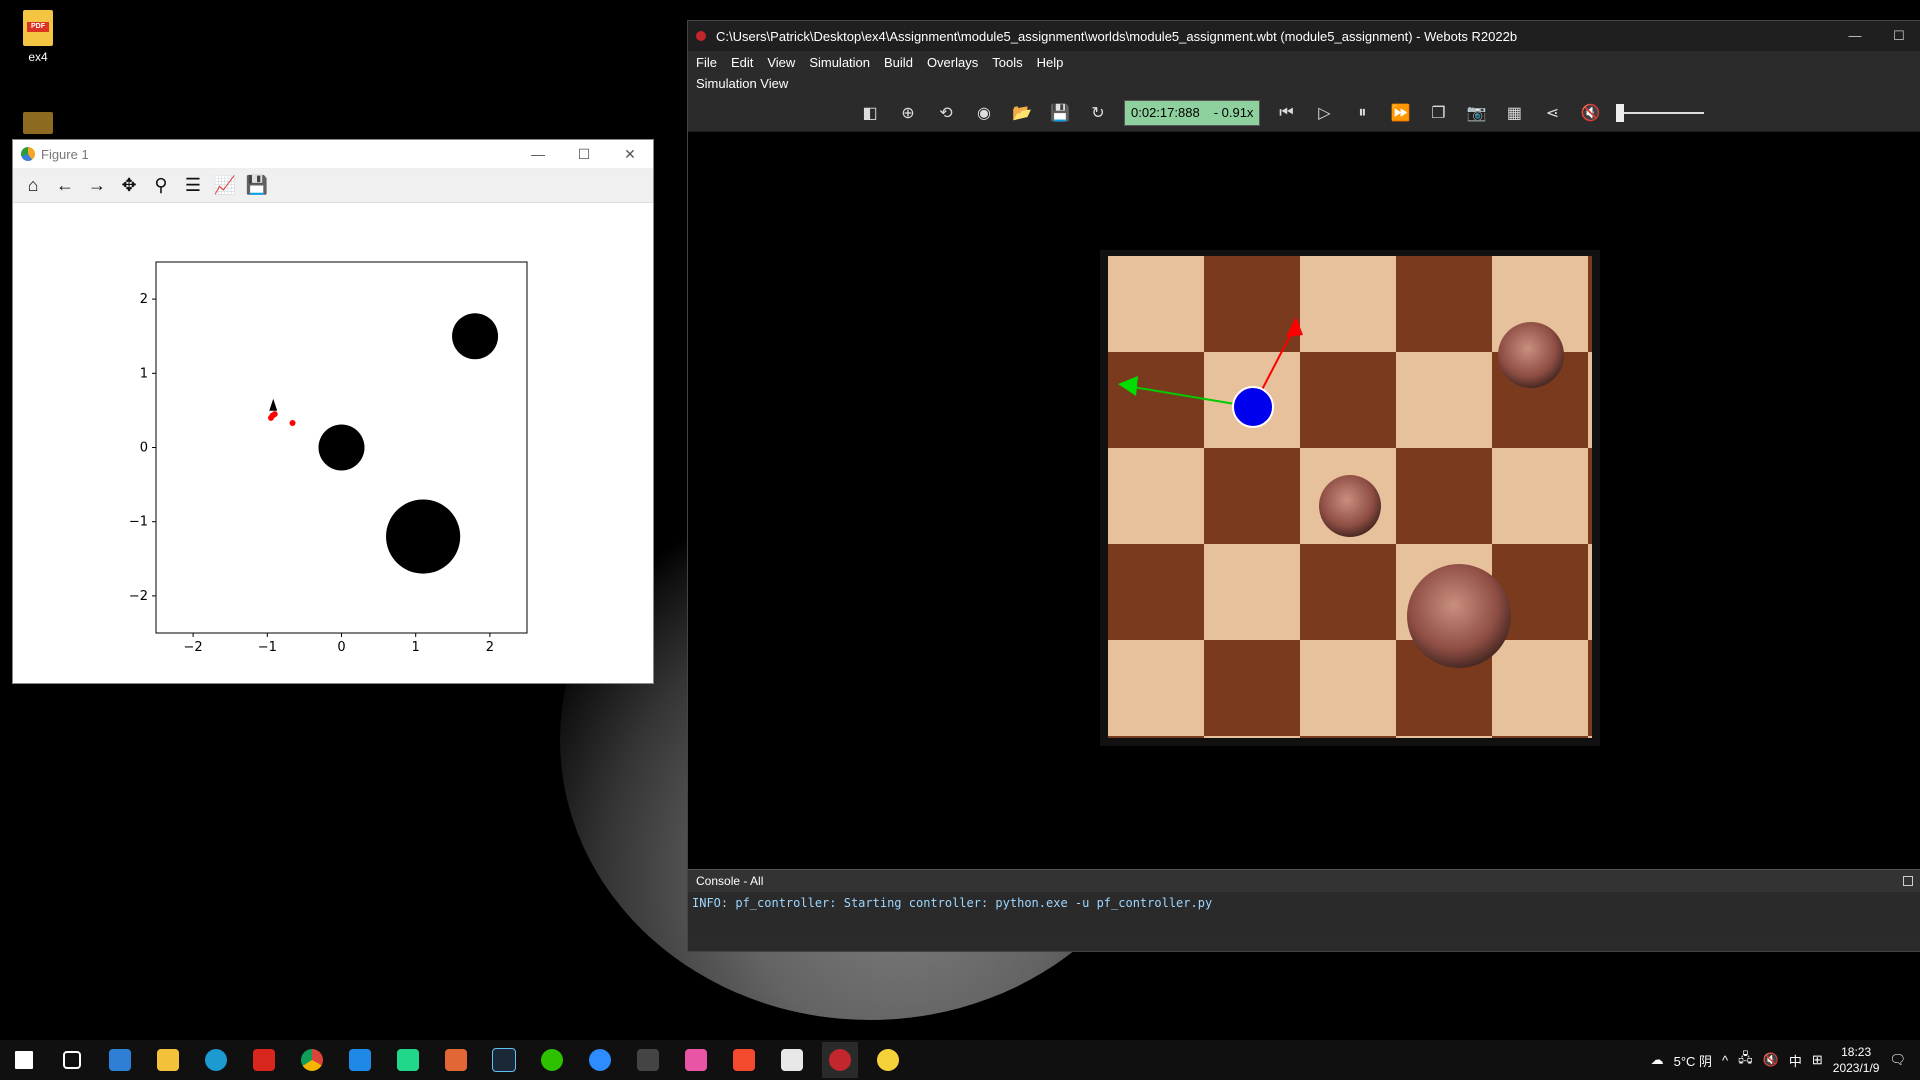 This screenshot has width=1920, height=1080. What do you see at coordinates (1098, 113) in the screenshot?
I see `reload-world-icon: ↻` at bounding box center [1098, 113].